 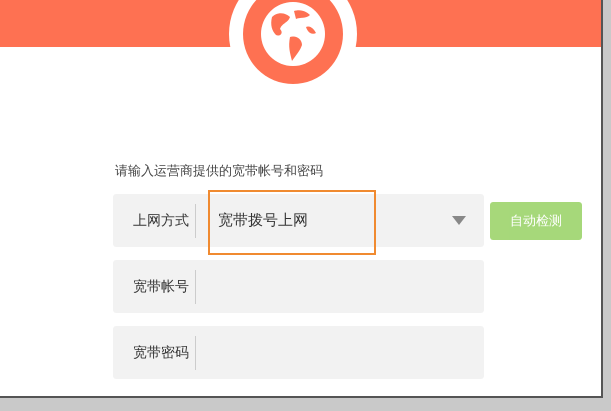 What do you see at coordinates (219, 171) in the screenshot?
I see `instruction-text: 请输入运营商提供的宽带帐号和密码` at bounding box center [219, 171].